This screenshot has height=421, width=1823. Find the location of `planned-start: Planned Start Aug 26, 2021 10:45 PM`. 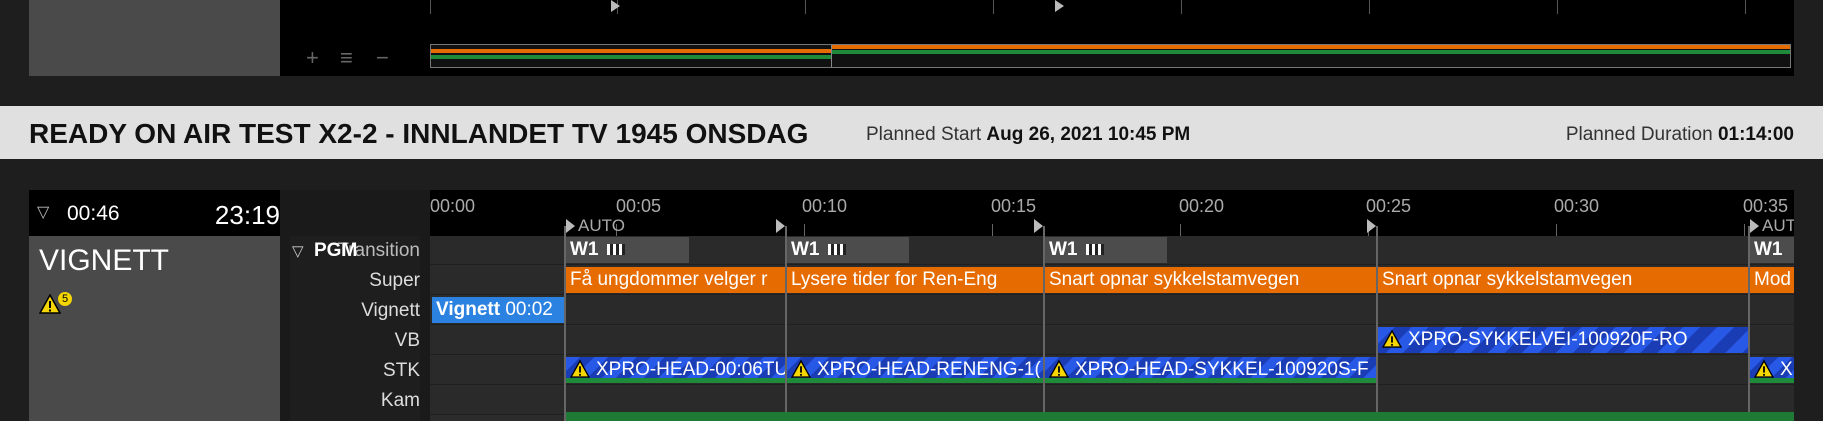

planned-start: Planned Start Aug 26, 2021 10:45 PM is located at coordinates (1028, 135).